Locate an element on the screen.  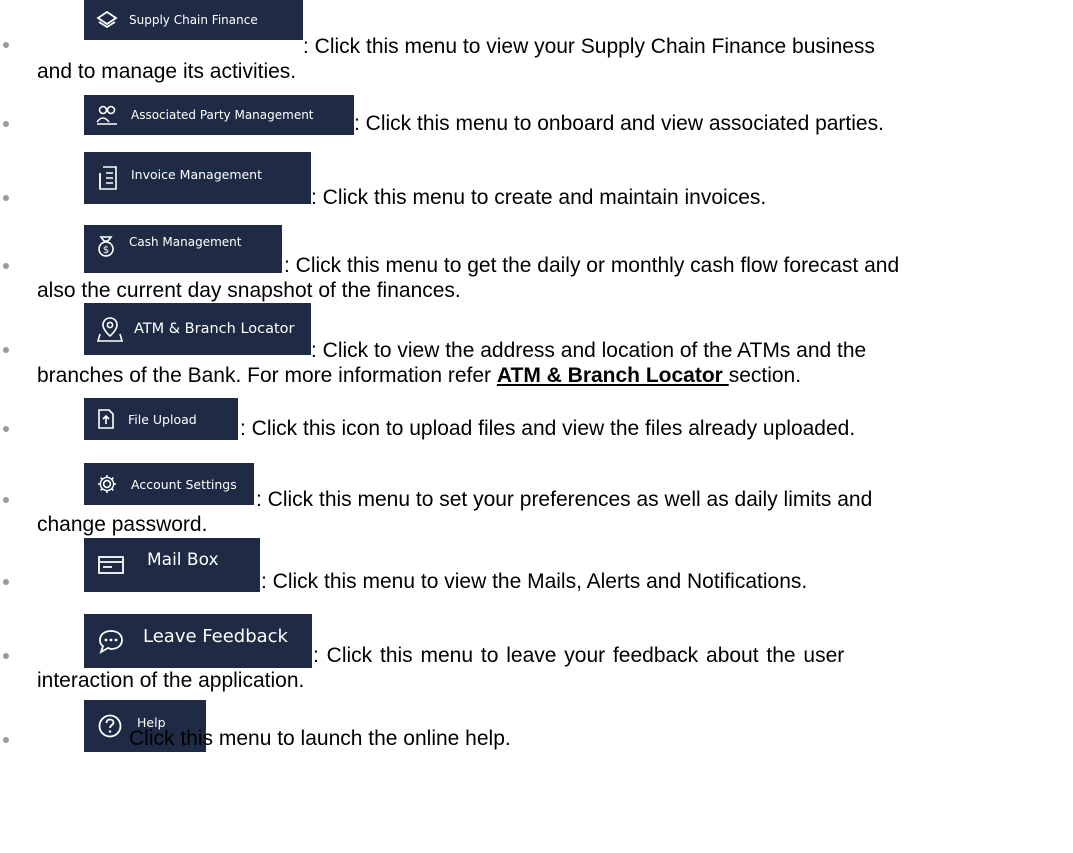
account-settings-button: Account Settings is located at coordinates (169, 484).